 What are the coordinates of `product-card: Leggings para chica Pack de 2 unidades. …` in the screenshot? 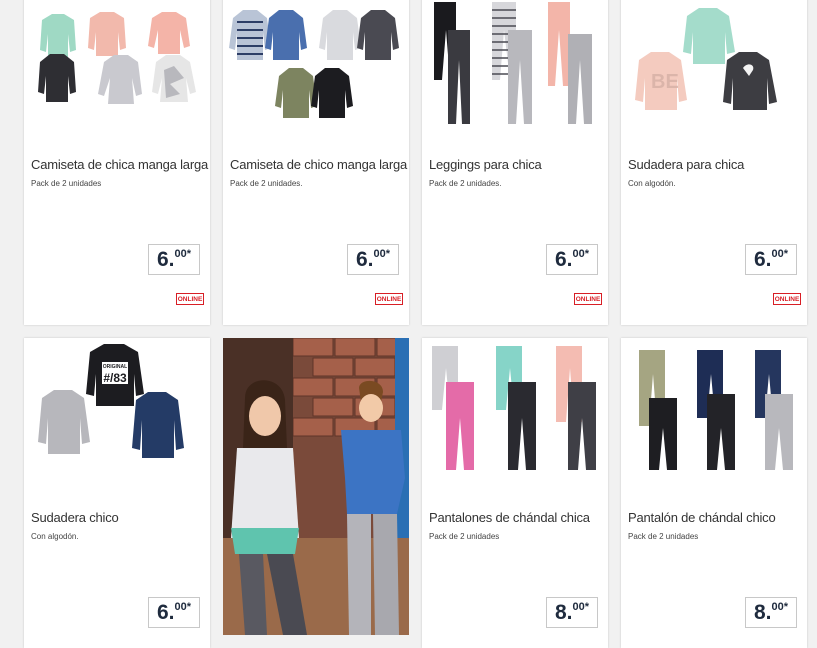 It's located at (515, 162).